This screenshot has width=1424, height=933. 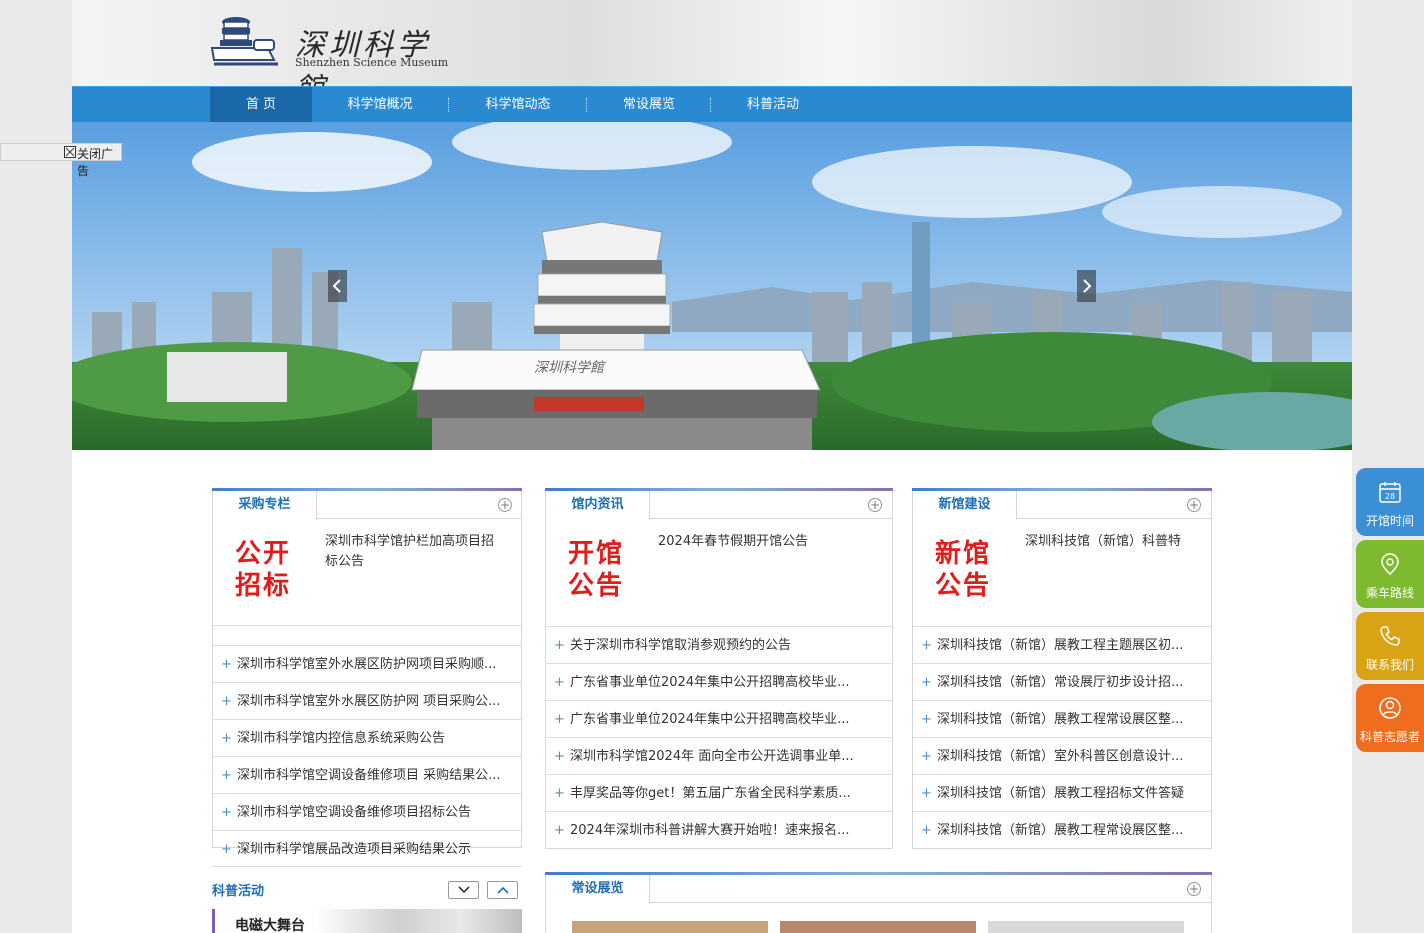 What do you see at coordinates (1389, 665) in the screenshot?
I see `side-label: 联系我们` at bounding box center [1389, 665].